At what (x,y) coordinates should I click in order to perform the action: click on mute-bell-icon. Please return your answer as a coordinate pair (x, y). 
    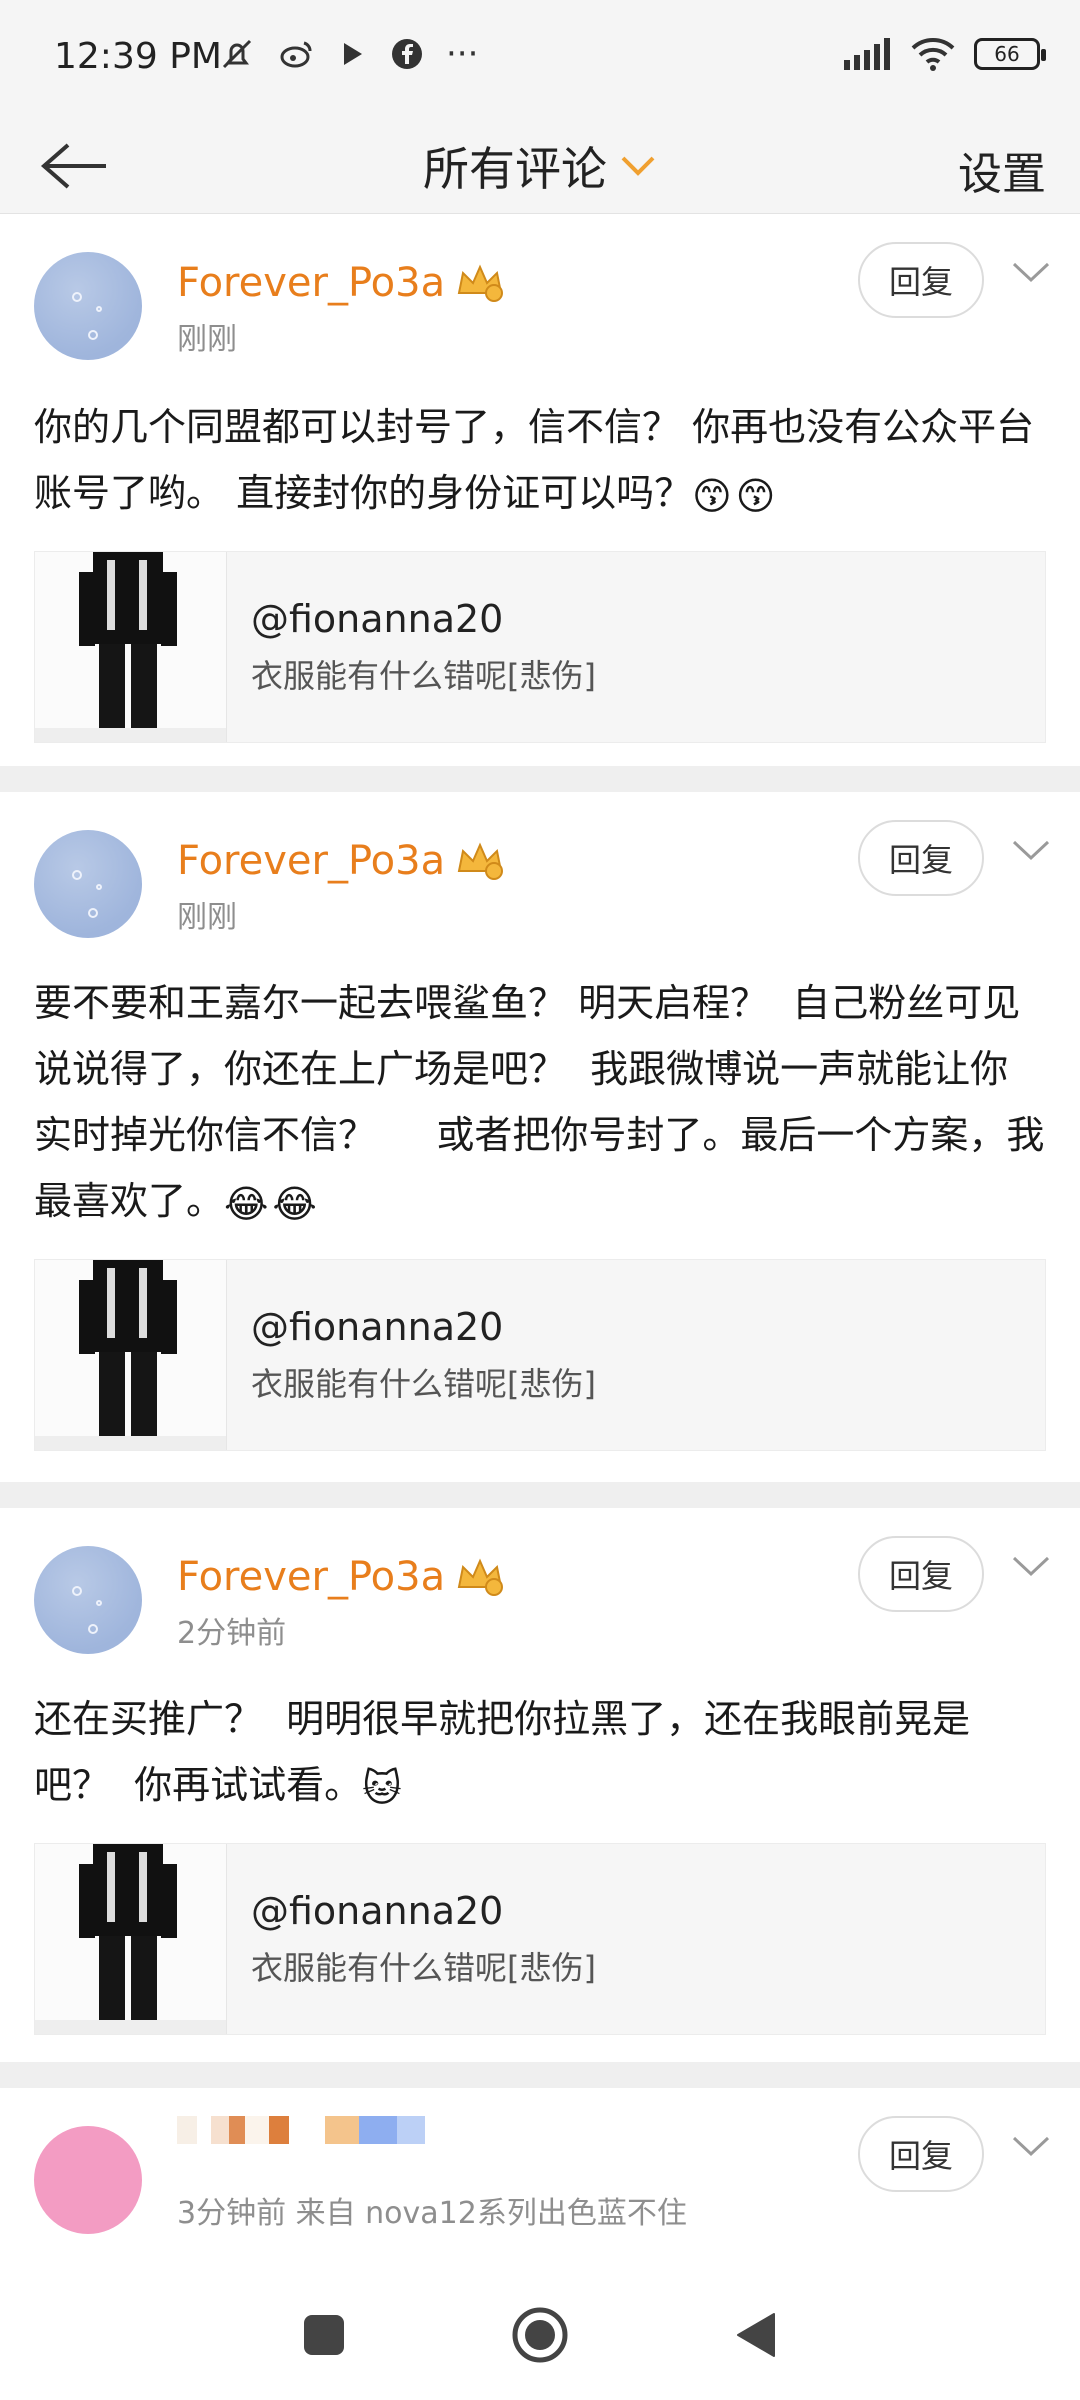
    Looking at the image, I should click on (237, 54).